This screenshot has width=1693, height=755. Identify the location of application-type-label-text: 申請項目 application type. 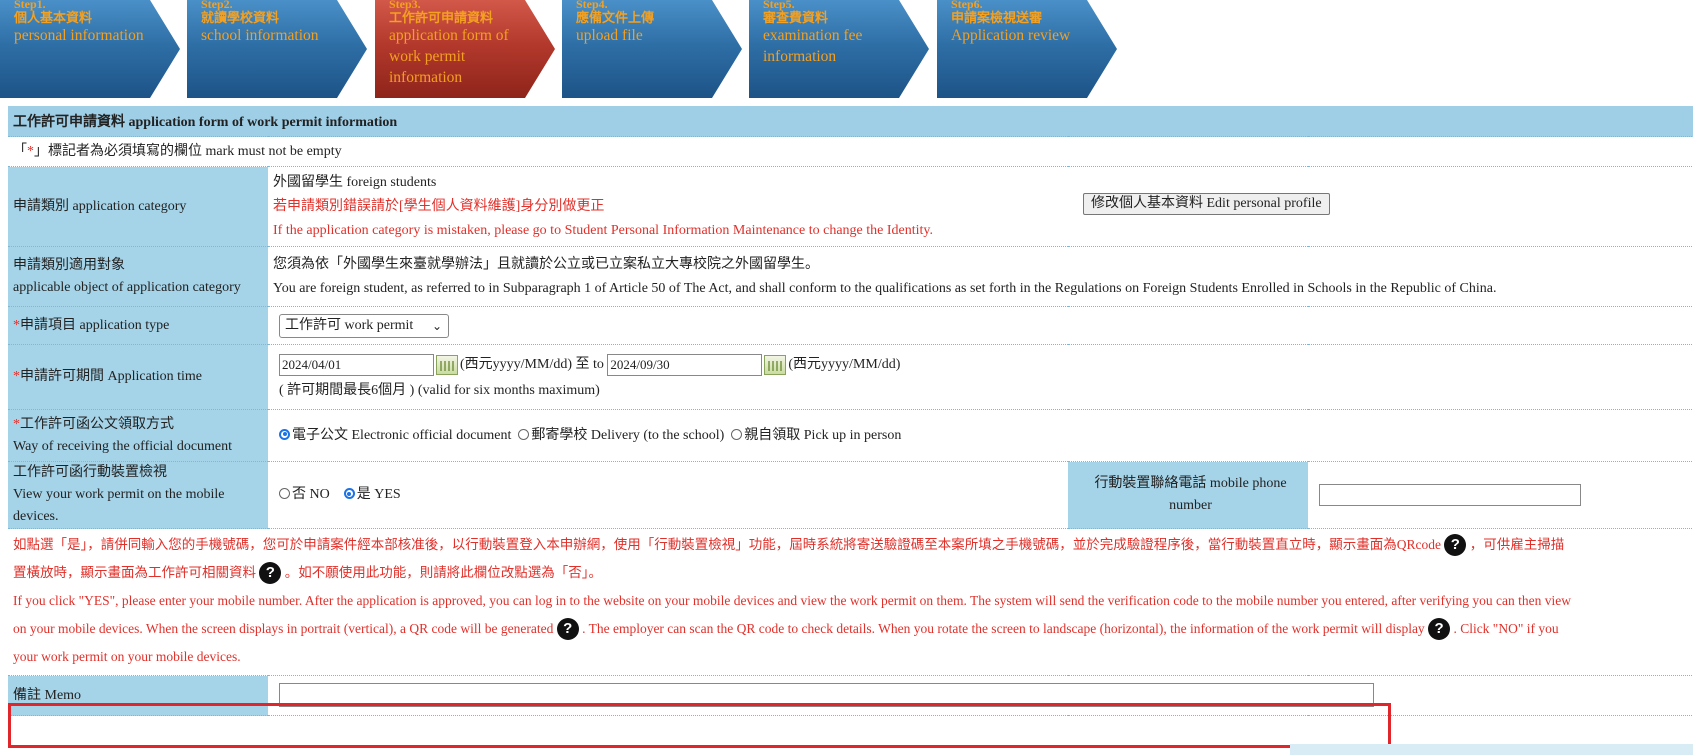
(95, 325).